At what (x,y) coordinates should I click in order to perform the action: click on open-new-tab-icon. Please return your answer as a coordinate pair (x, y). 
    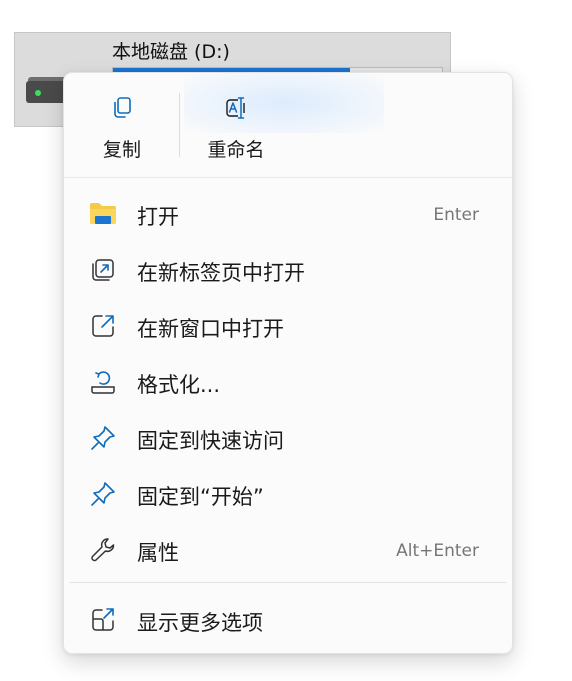
    Looking at the image, I should click on (103, 270).